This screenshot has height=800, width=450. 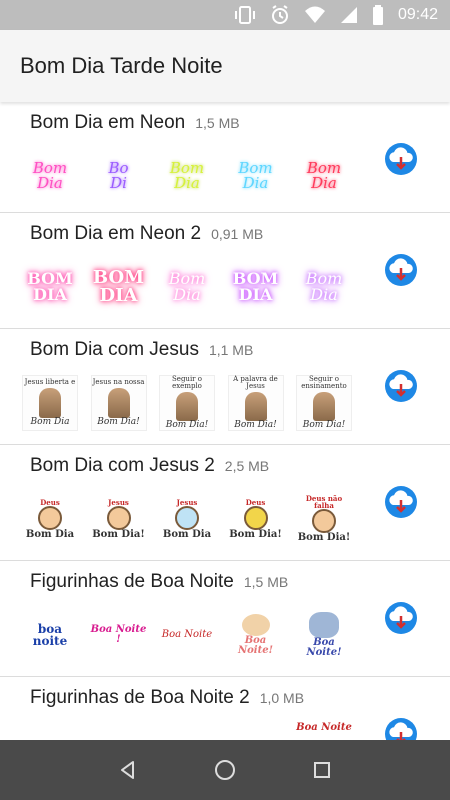 What do you see at coordinates (50, 403) in the screenshot?
I see `sticker-thumbnail: Jesus liberta e Bom Dia` at bounding box center [50, 403].